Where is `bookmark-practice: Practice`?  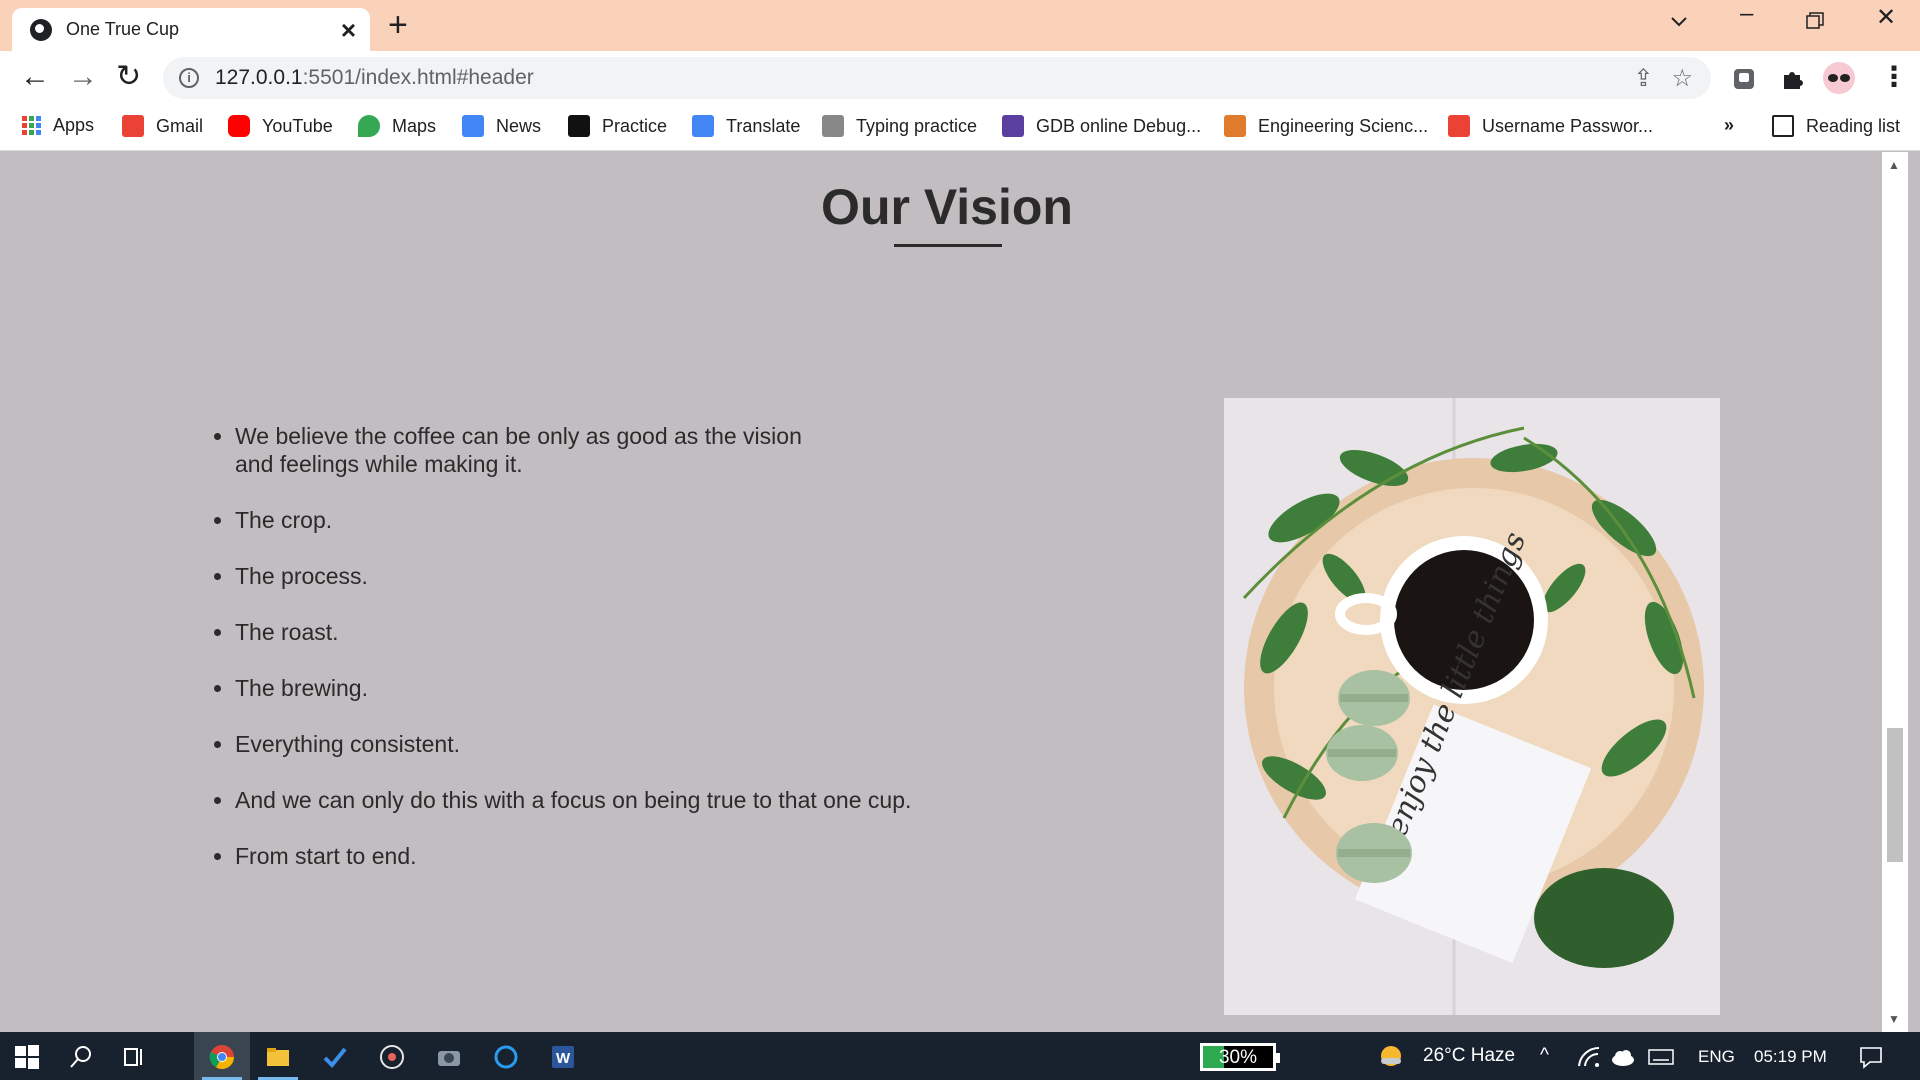
bookmark-practice: Practice is located at coordinates (617, 126).